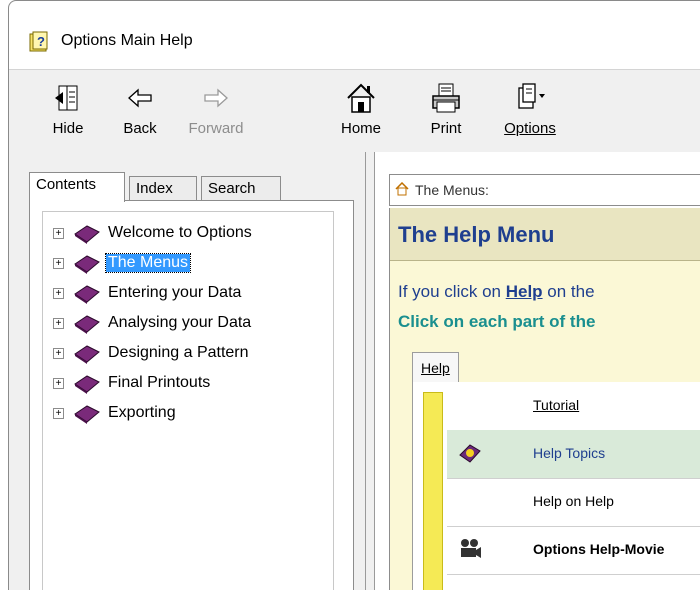 The image size is (700, 590). I want to click on tree-item: + Analysing your Data, so click(148, 323).